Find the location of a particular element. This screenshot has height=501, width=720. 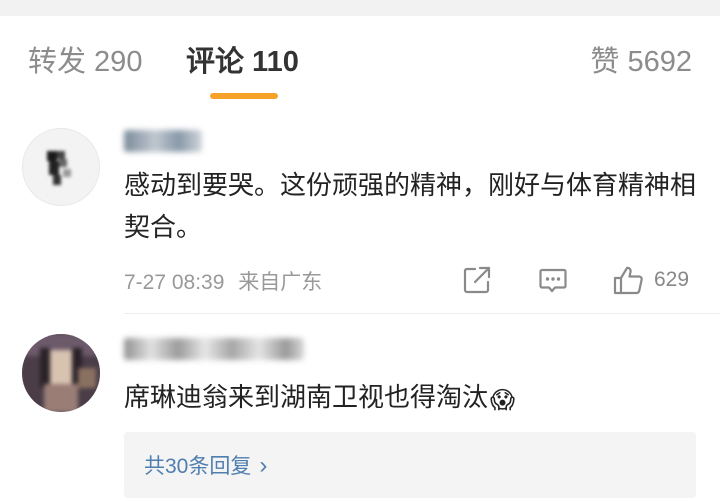

comment-source: 来自广东 is located at coordinates (280, 282).